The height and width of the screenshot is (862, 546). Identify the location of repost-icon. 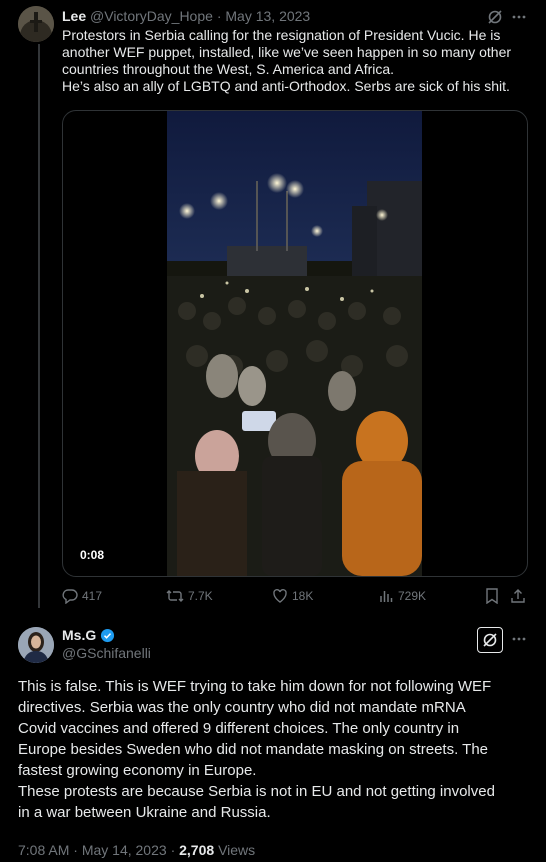
(175, 596).